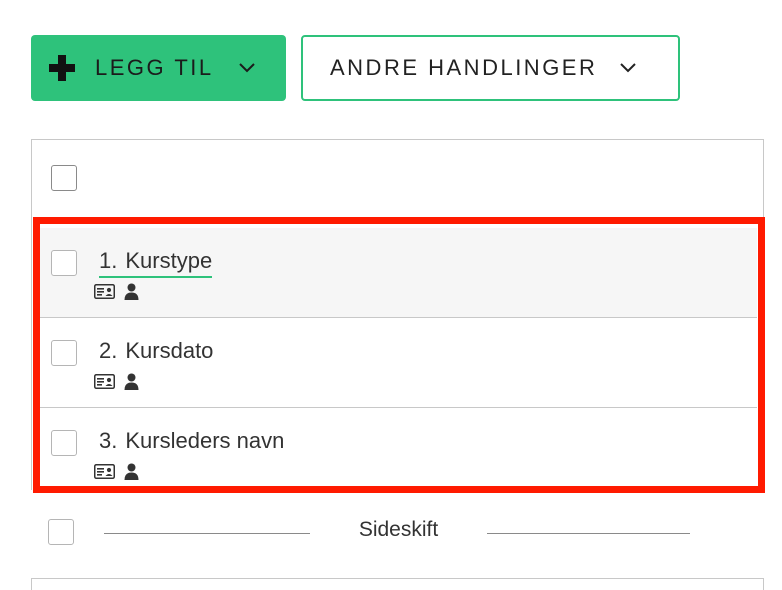  I want to click on item-label: Kursleders navn, so click(205, 440).